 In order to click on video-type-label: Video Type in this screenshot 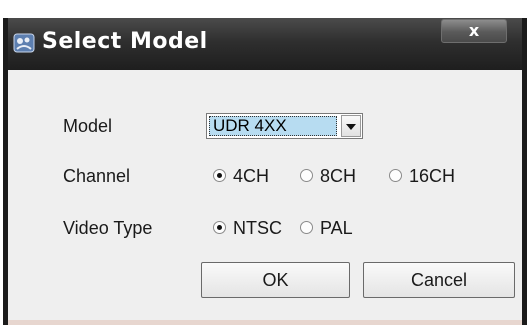, I will do `click(108, 228)`.